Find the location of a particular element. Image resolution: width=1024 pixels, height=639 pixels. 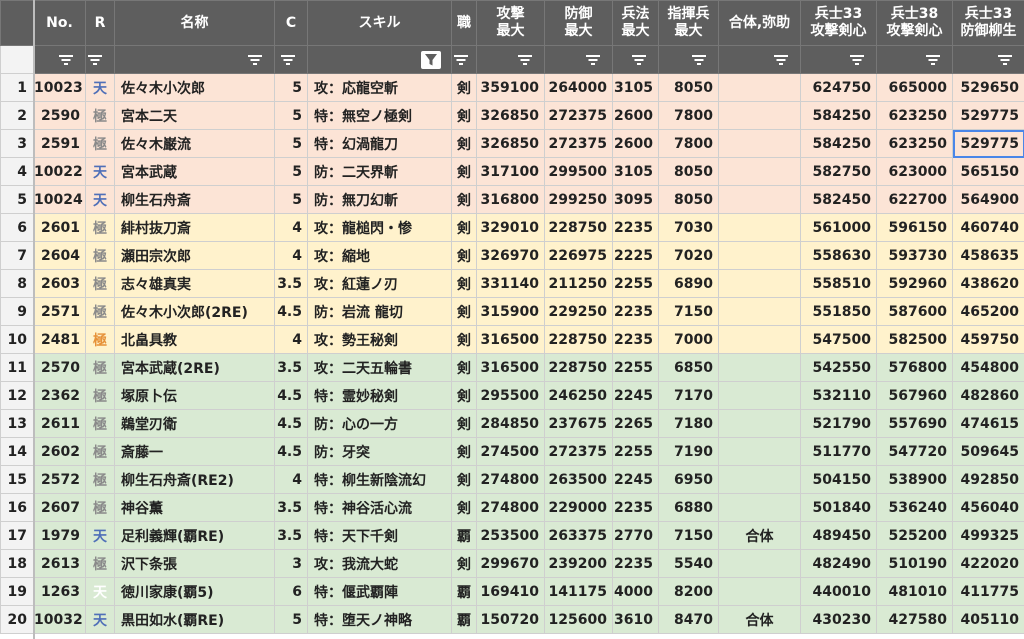

cell-skill: 防：心の一方 is located at coordinates (379, 423).